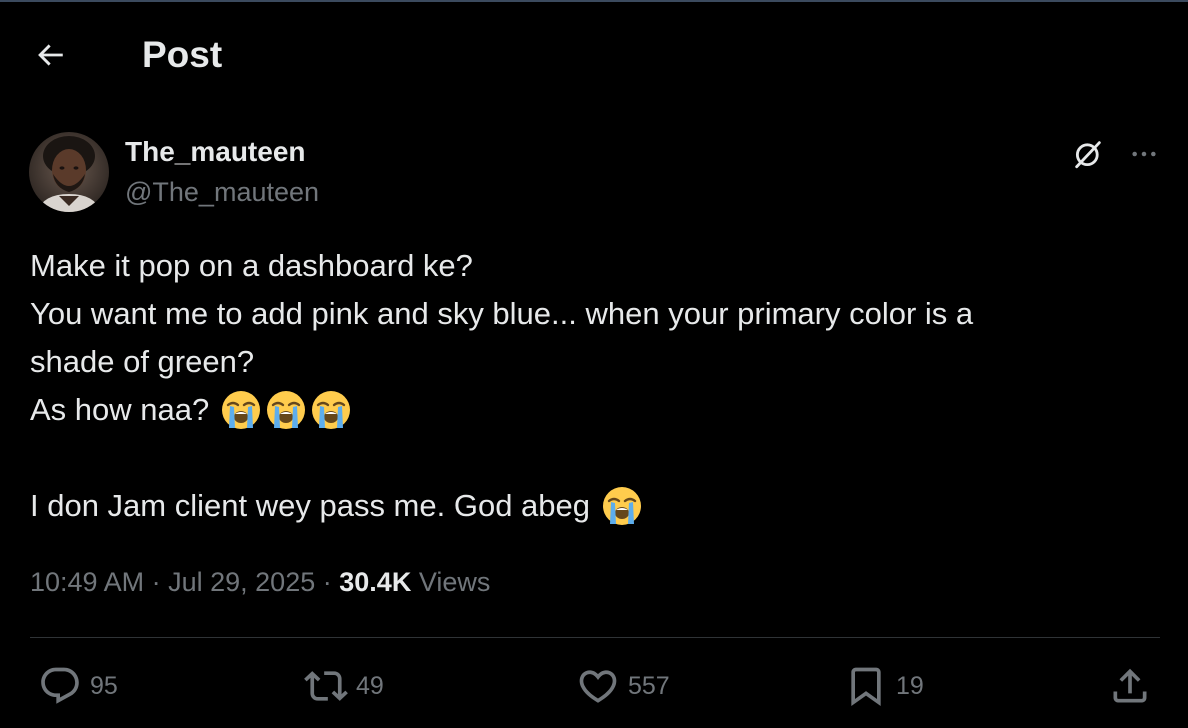 The width and height of the screenshot is (1188, 728). Describe the element at coordinates (241, 582) in the screenshot. I see `post-date: Jul 29, 2025` at that location.